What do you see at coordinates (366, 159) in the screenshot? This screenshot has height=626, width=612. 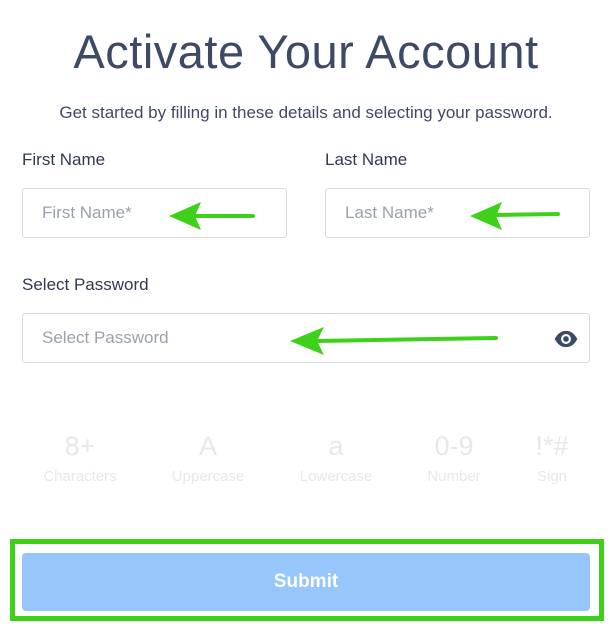 I see `last-name-label: Last Name` at bounding box center [366, 159].